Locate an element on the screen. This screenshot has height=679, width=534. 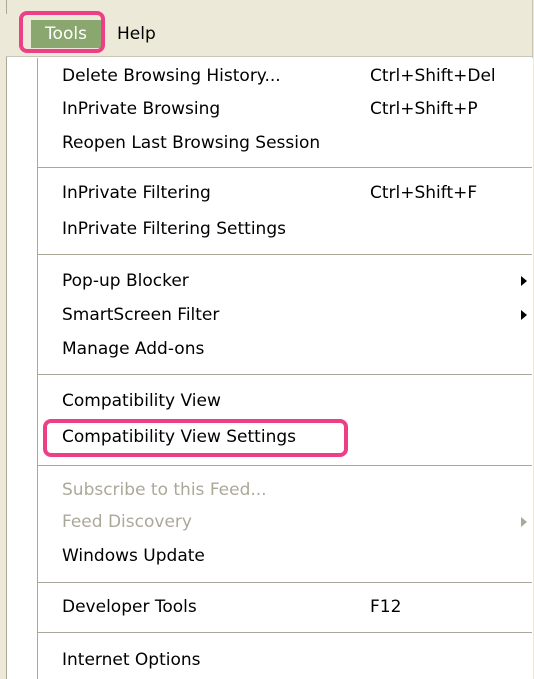
shortcut-inprivate-filtering: Ctrl+Shift+F is located at coordinates (424, 193).